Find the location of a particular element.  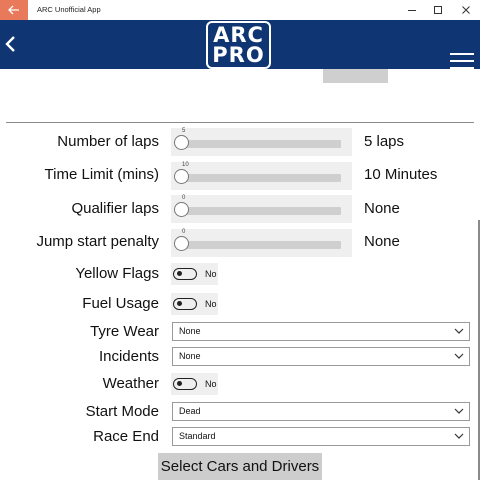

laps-value: 5 laps is located at coordinates (384, 141).